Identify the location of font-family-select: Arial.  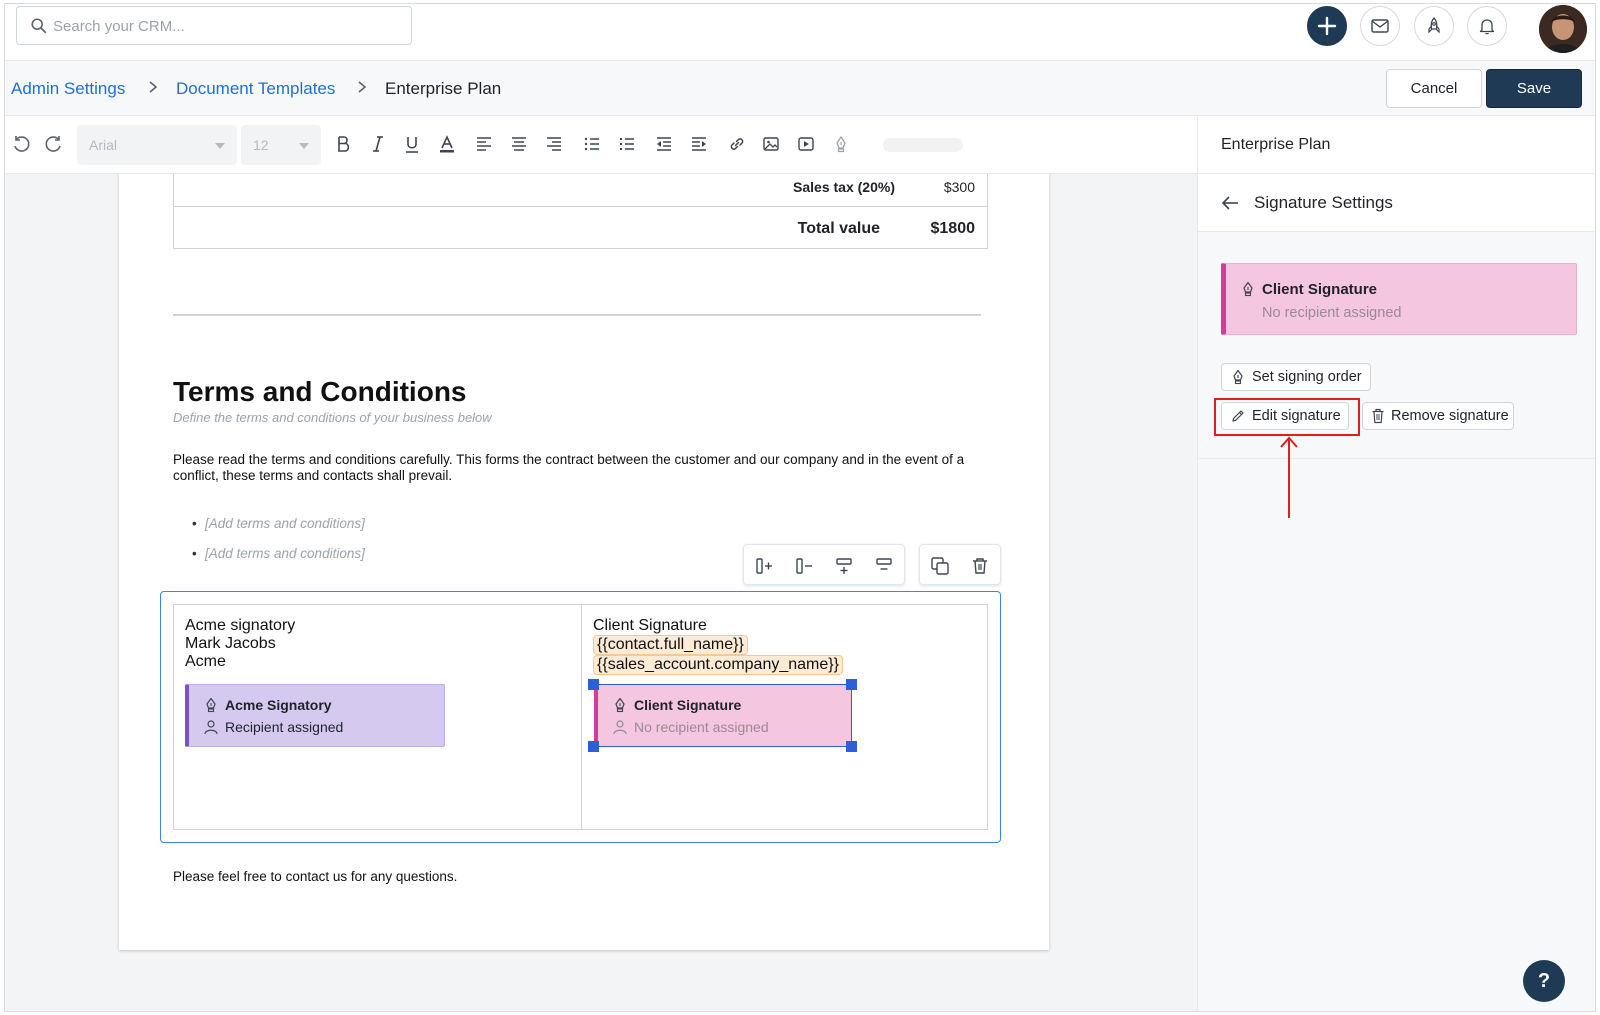
(157, 145).